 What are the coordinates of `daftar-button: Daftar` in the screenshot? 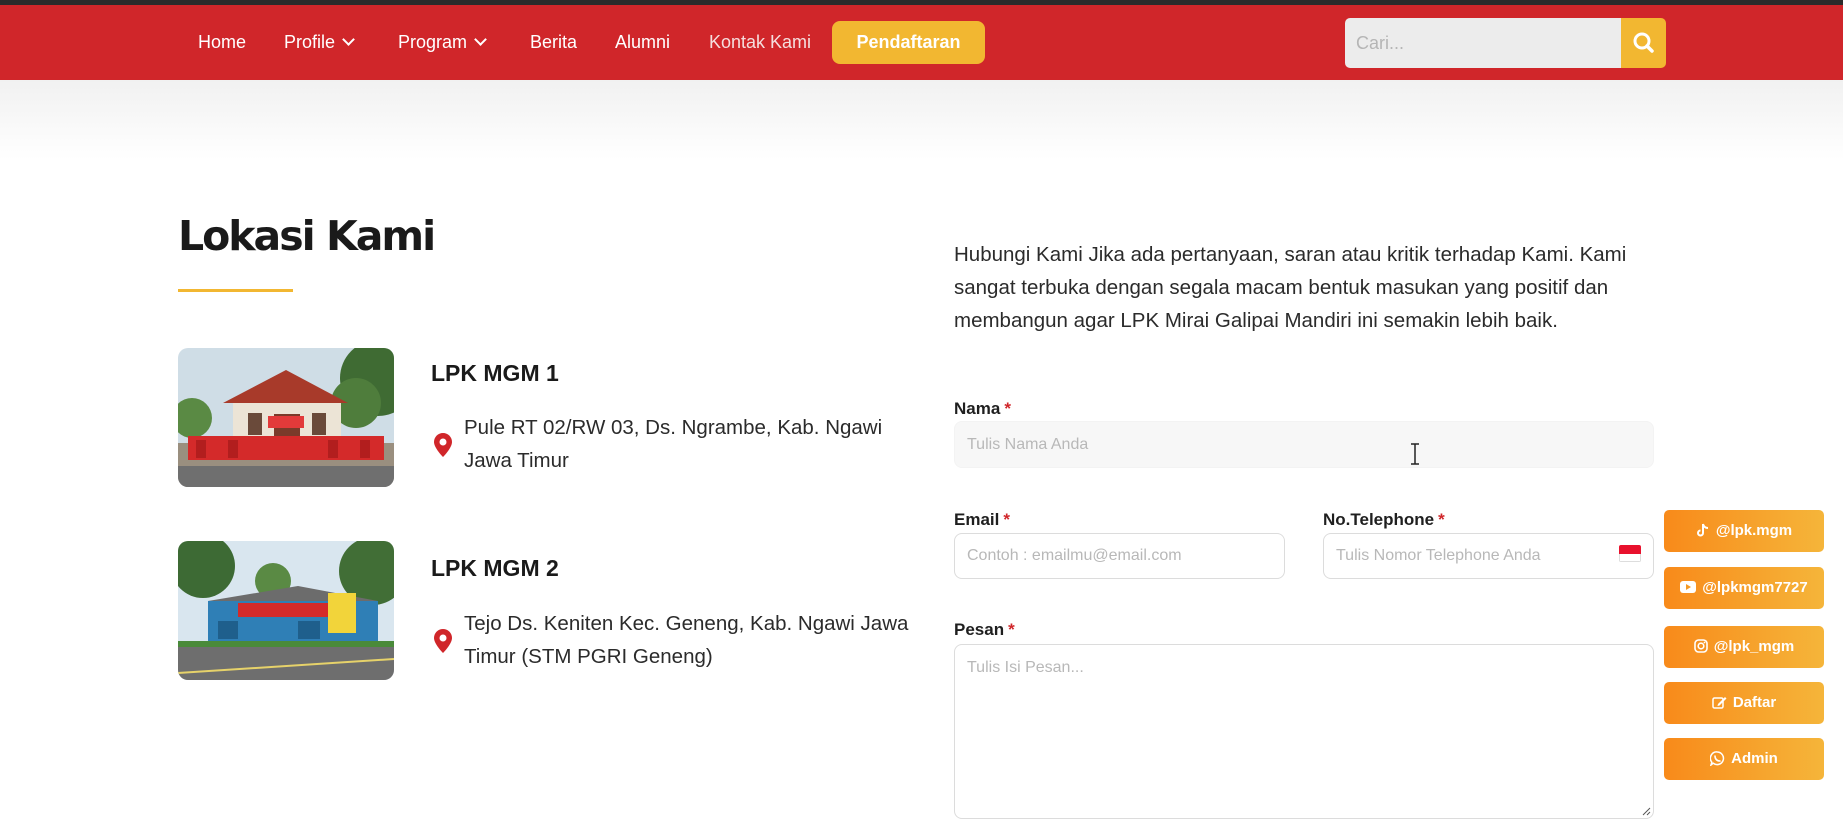 It's located at (1744, 703).